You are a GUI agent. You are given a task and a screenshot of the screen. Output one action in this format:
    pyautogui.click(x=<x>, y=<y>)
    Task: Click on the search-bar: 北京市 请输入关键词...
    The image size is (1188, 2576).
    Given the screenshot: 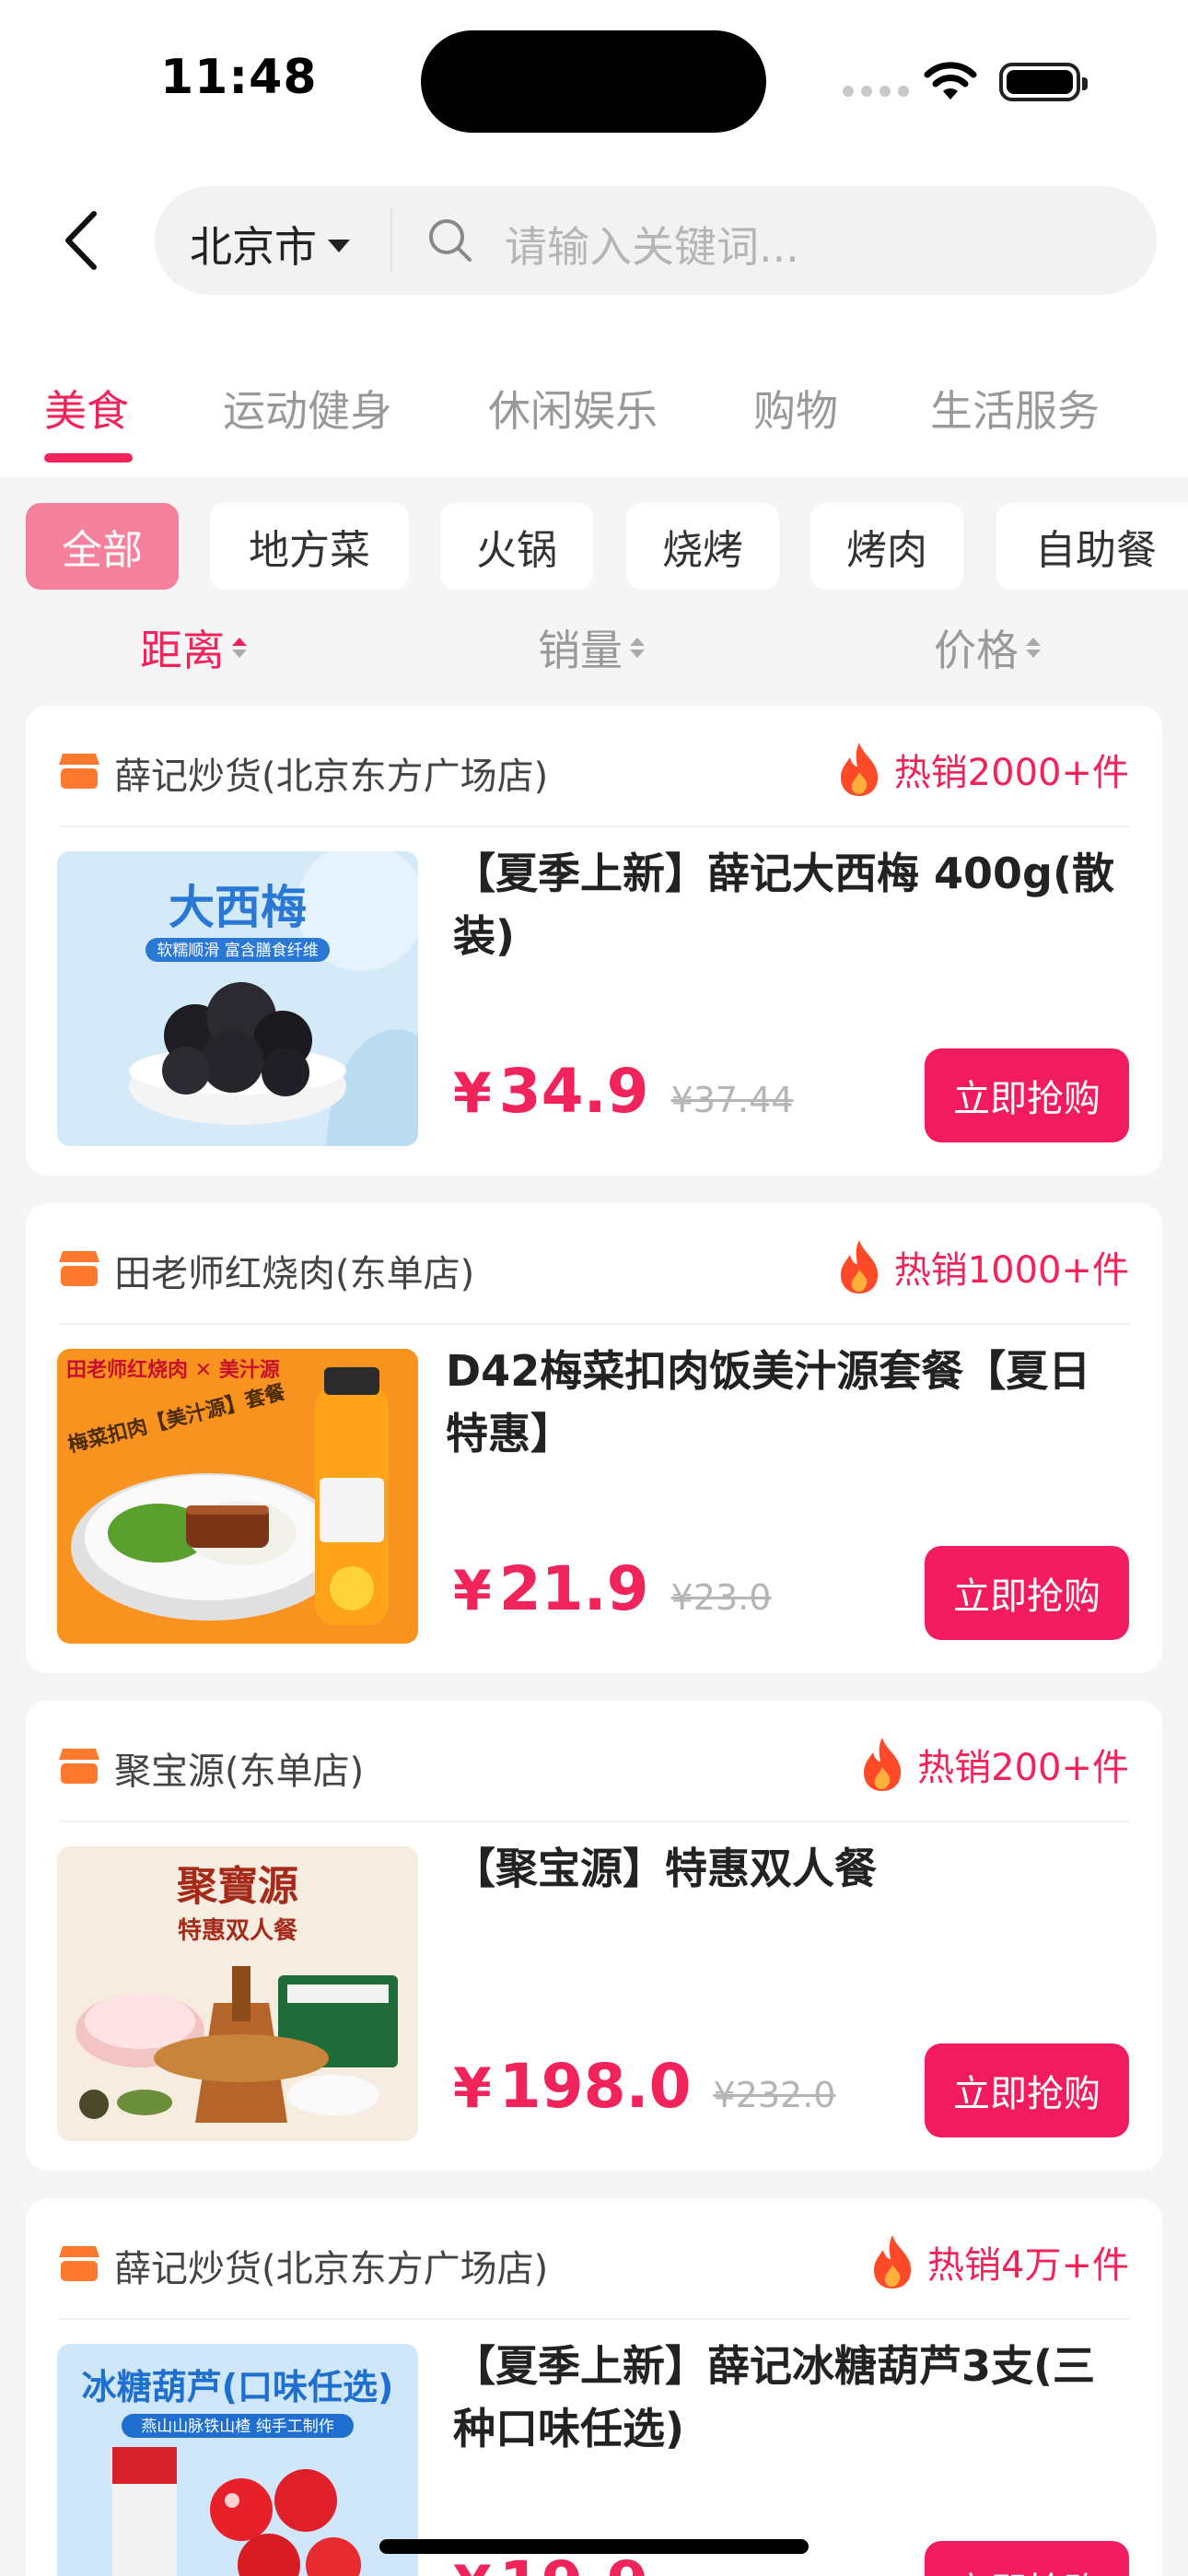 What is the action you would take?
    pyautogui.click(x=656, y=240)
    